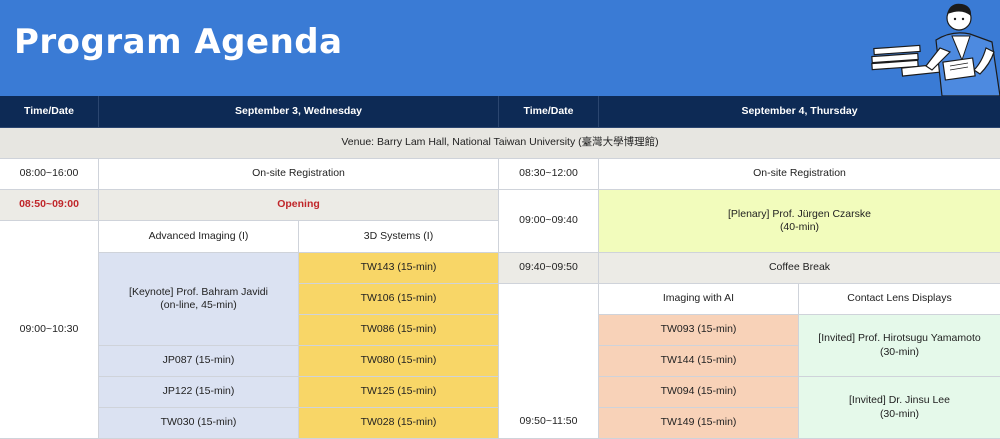 This screenshot has width=1000, height=439. Describe the element at coordinates (399, 330) in the screenshot. I see `day1-track-b-talk: TW086 (15-min)` at that location.